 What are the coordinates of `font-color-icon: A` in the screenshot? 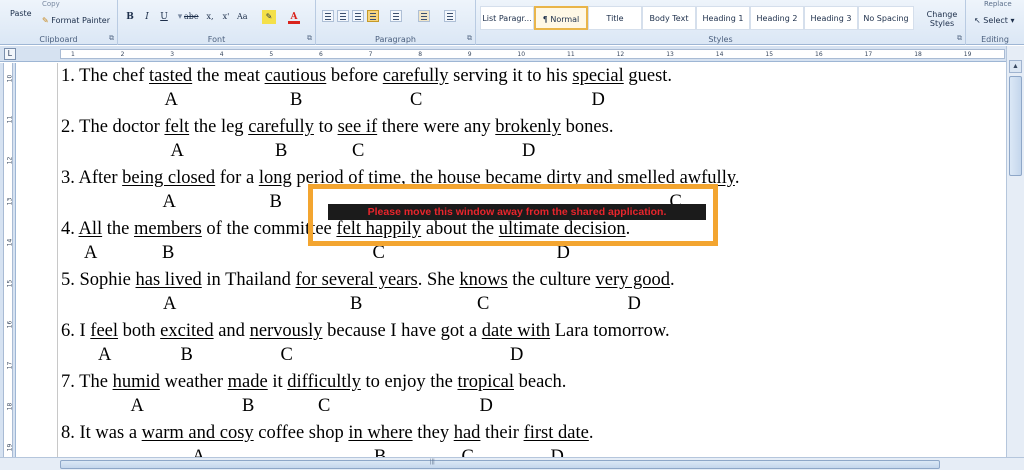 It's located at (294, 17).